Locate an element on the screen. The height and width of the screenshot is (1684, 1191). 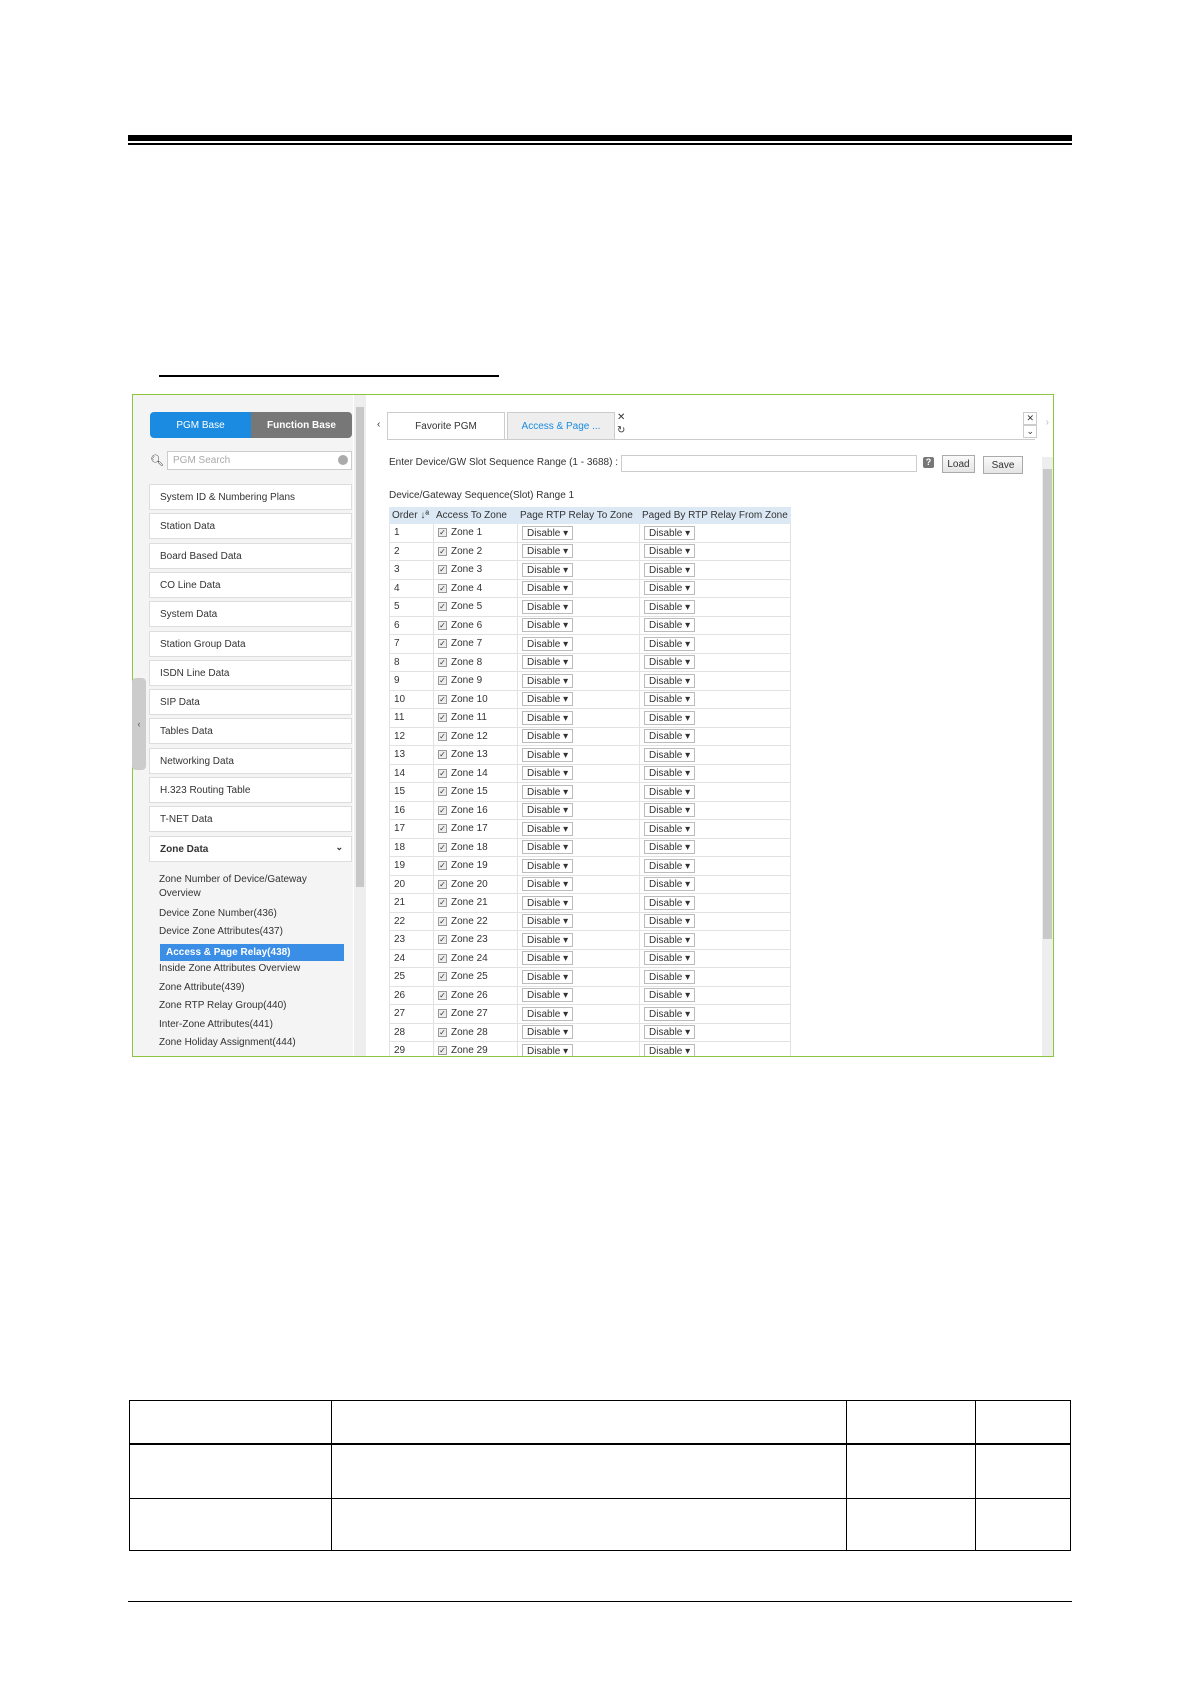
sidebar-item: Board Based Data is located at coordinates (250, 555).